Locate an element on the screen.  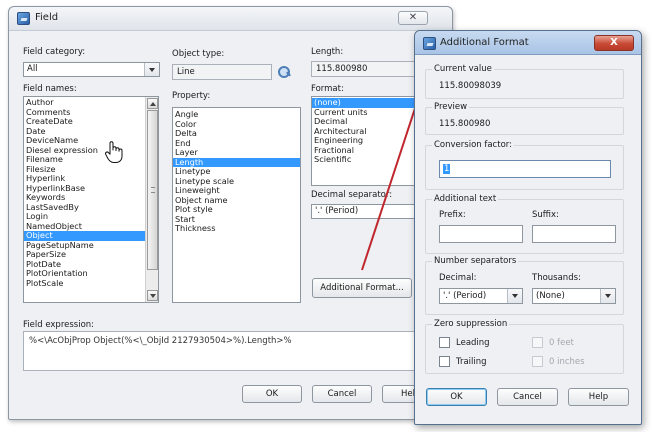
app-icon is located at coordinates (429, 43).